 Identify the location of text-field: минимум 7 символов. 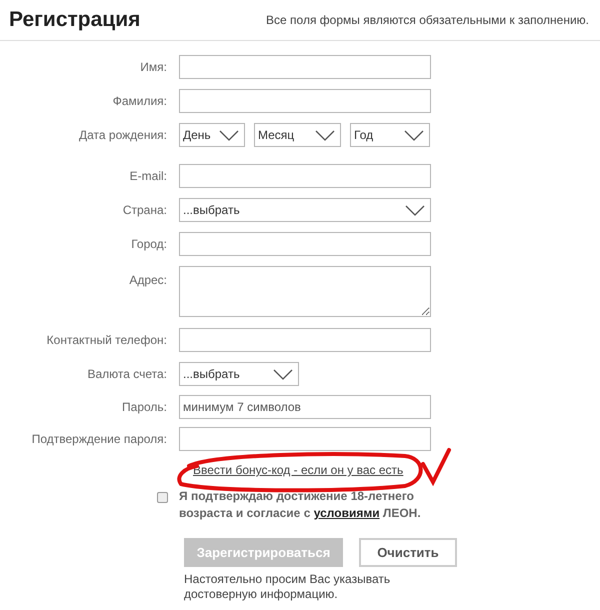
(305, 407).